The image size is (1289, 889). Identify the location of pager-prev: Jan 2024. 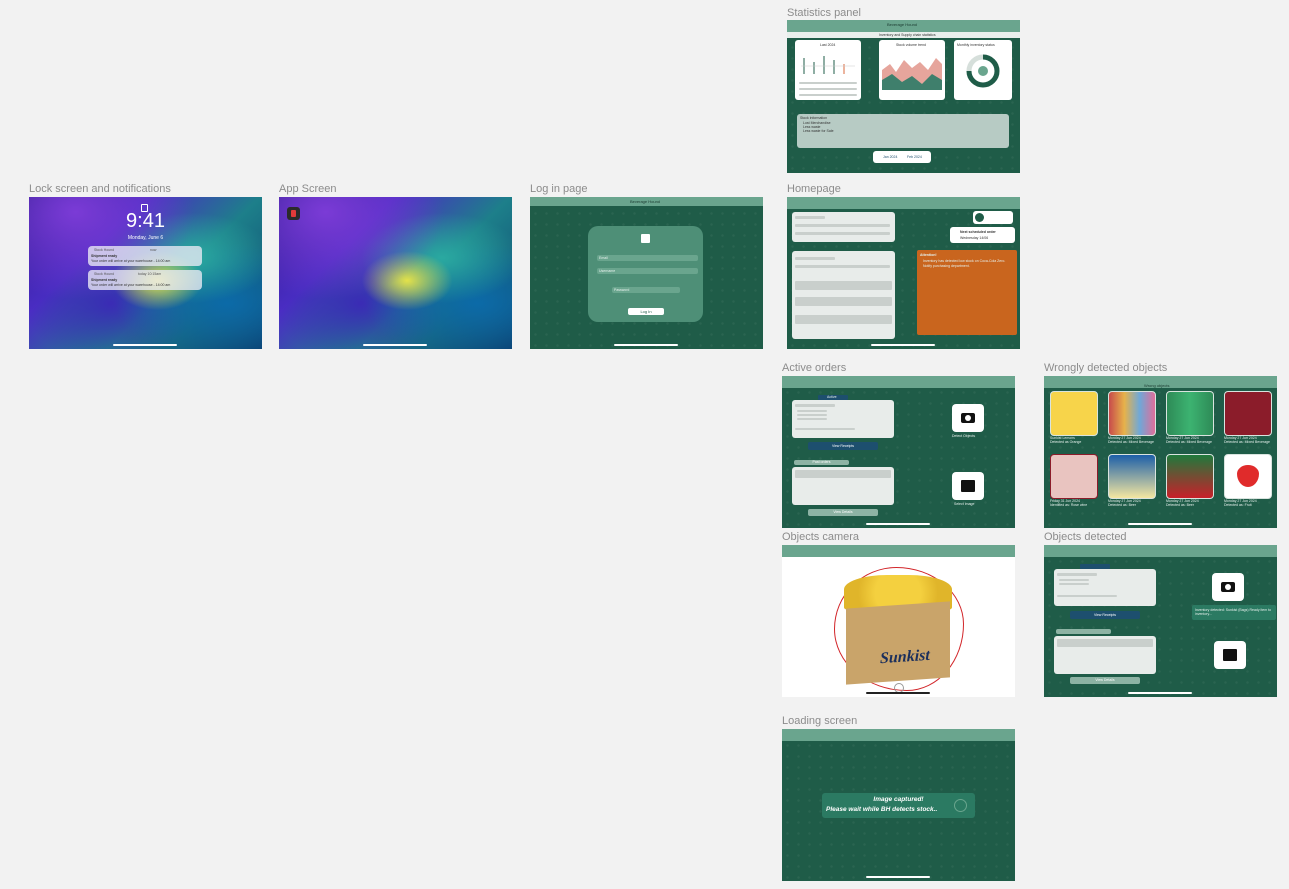
(890, 157).